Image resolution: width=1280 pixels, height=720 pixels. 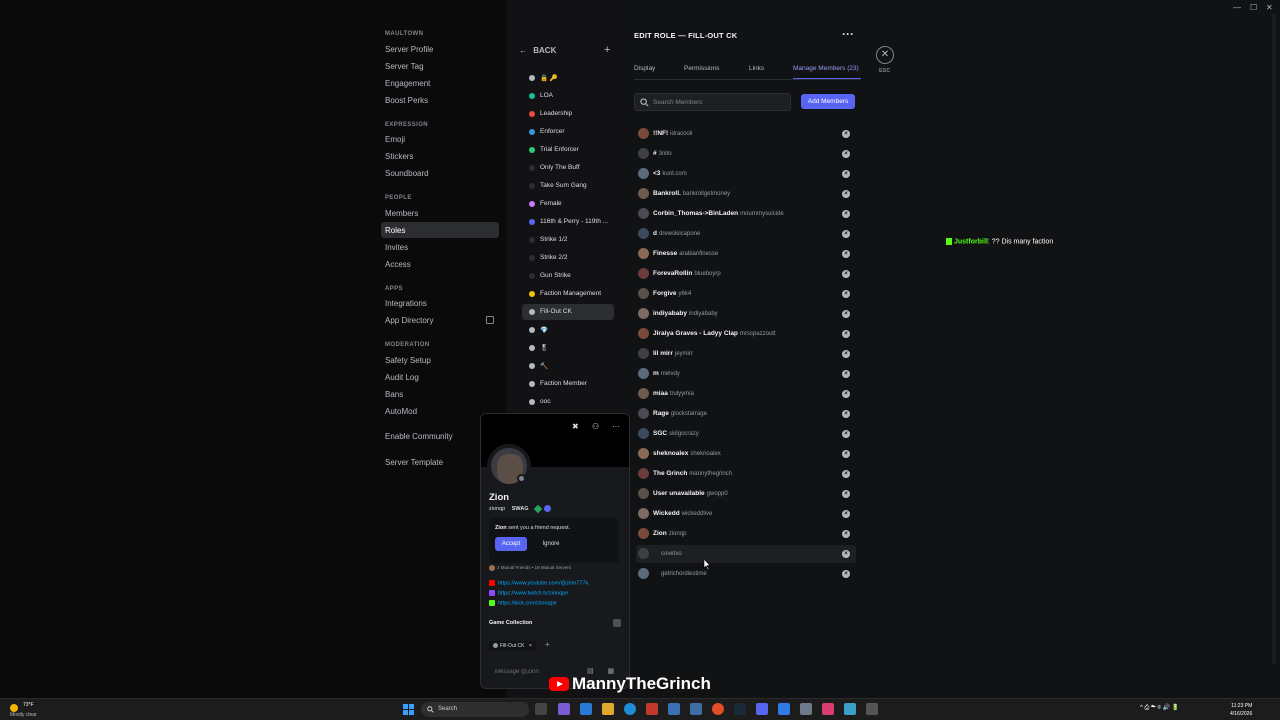 I want to click on role-item: LOA, so click(x=568, y=96).